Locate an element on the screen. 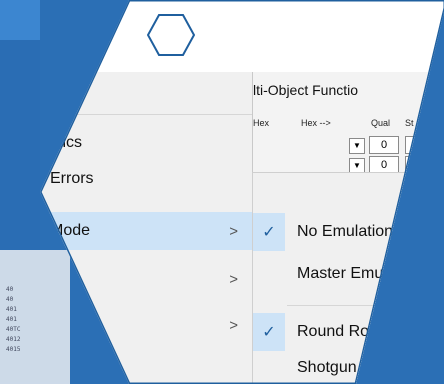 This screenshot has width=444, height=384. submenu-item-label: Shotgun is located at coordinates (327, 367).